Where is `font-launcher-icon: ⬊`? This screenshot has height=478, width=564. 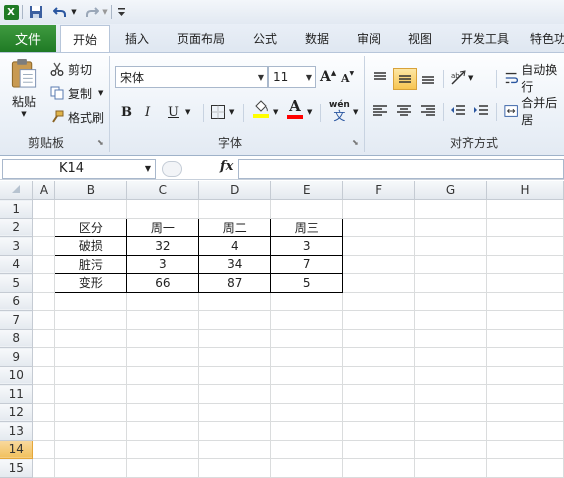 font-launcher-icon: ⬊ is located at coordinates (355, 142).